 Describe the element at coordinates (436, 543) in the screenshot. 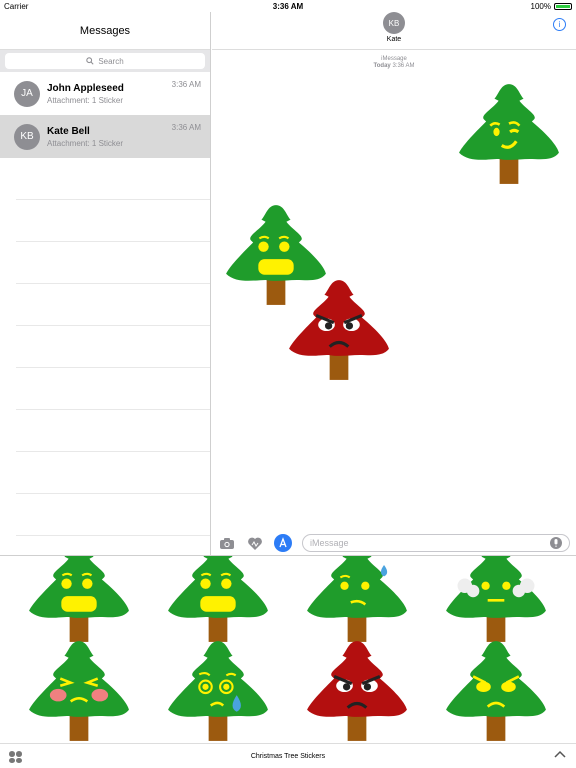

I see `message-input: iMessage` at that location.